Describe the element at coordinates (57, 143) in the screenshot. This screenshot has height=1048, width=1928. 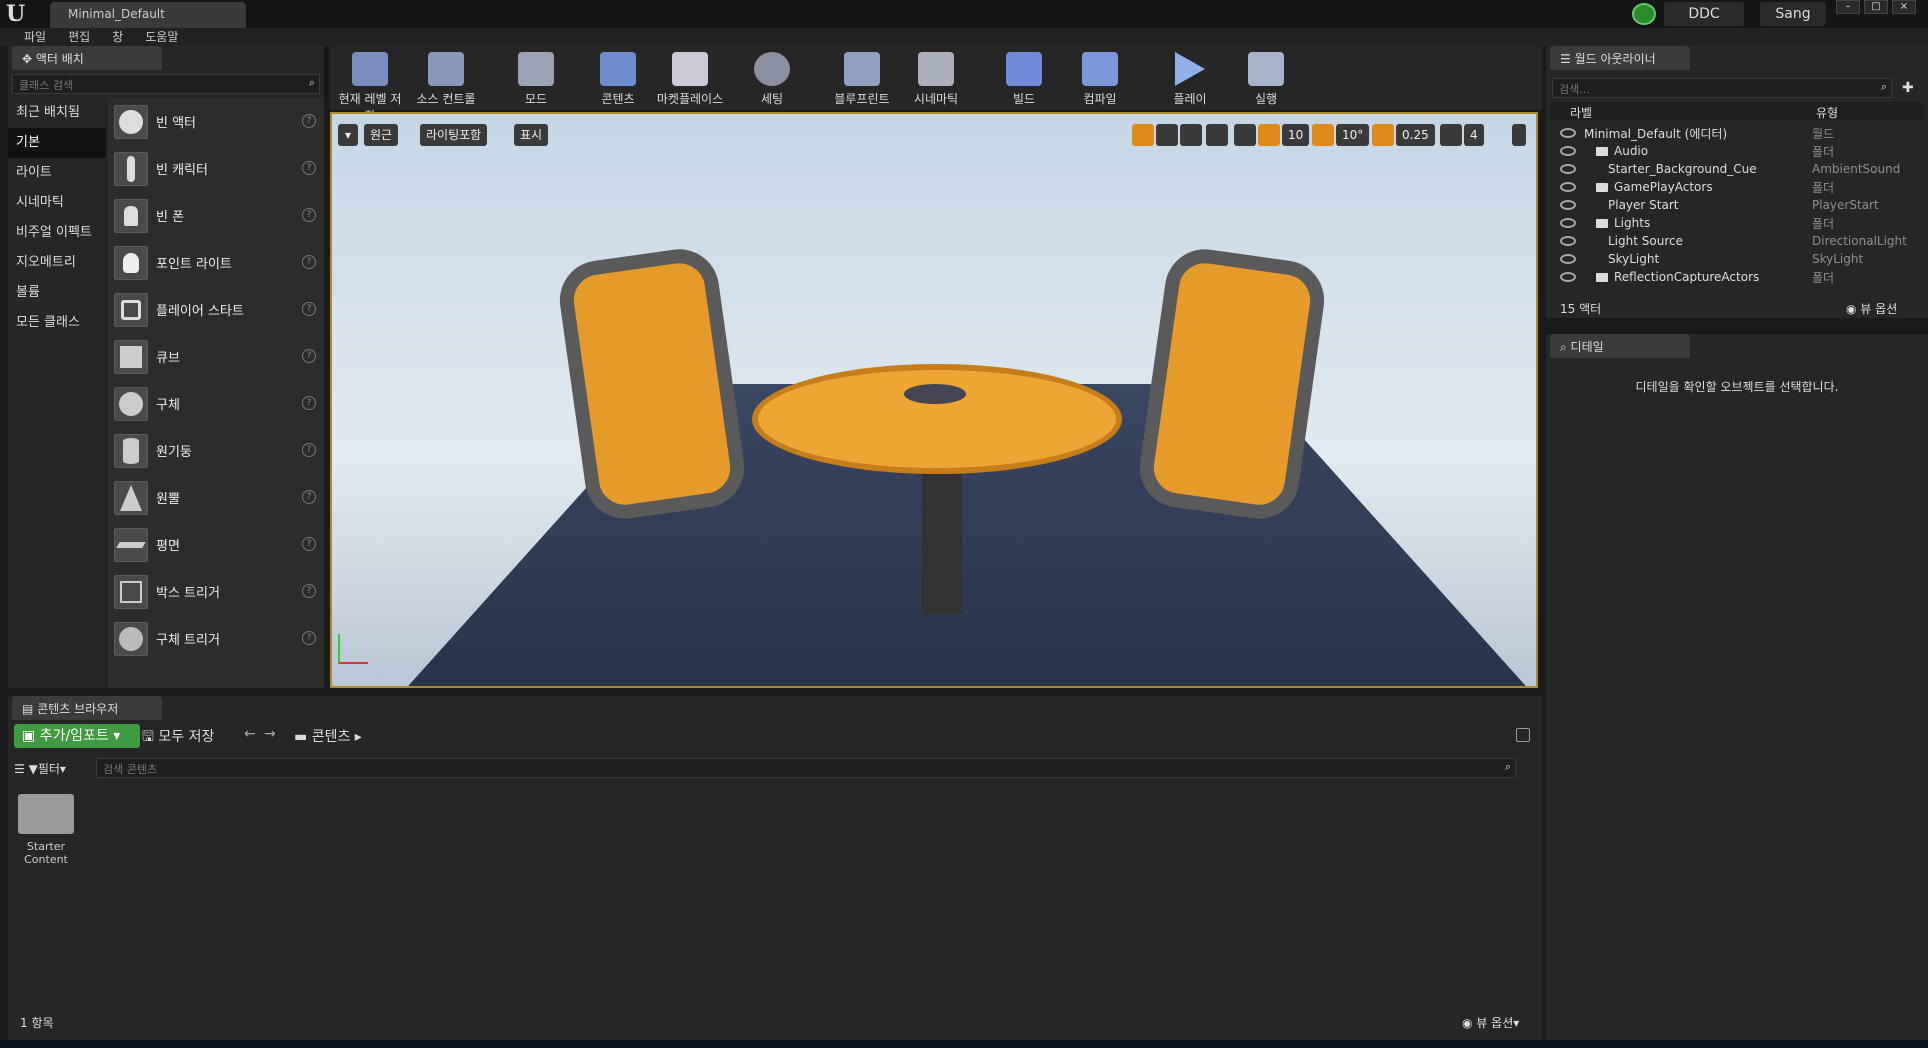
I see `category-basic: 기본` at that location.